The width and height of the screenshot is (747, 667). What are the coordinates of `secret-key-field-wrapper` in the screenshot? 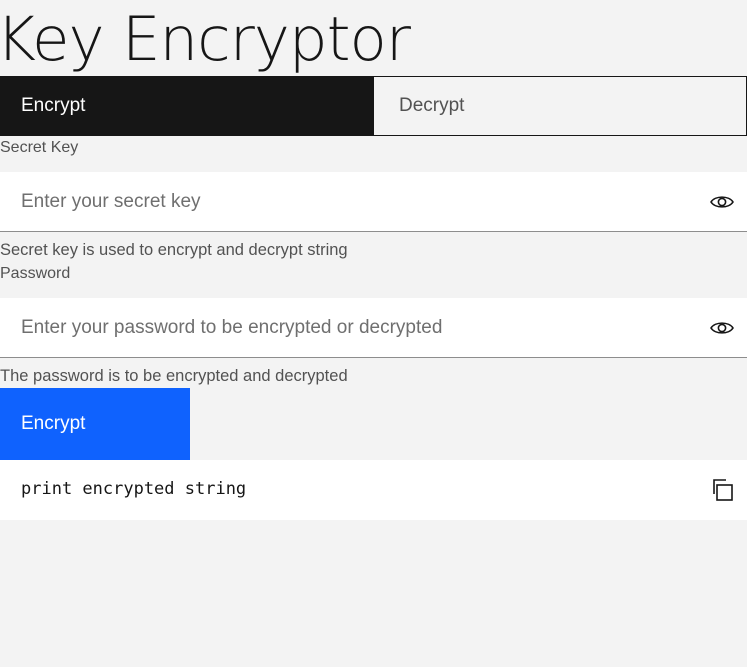 It's located at (373, 202).